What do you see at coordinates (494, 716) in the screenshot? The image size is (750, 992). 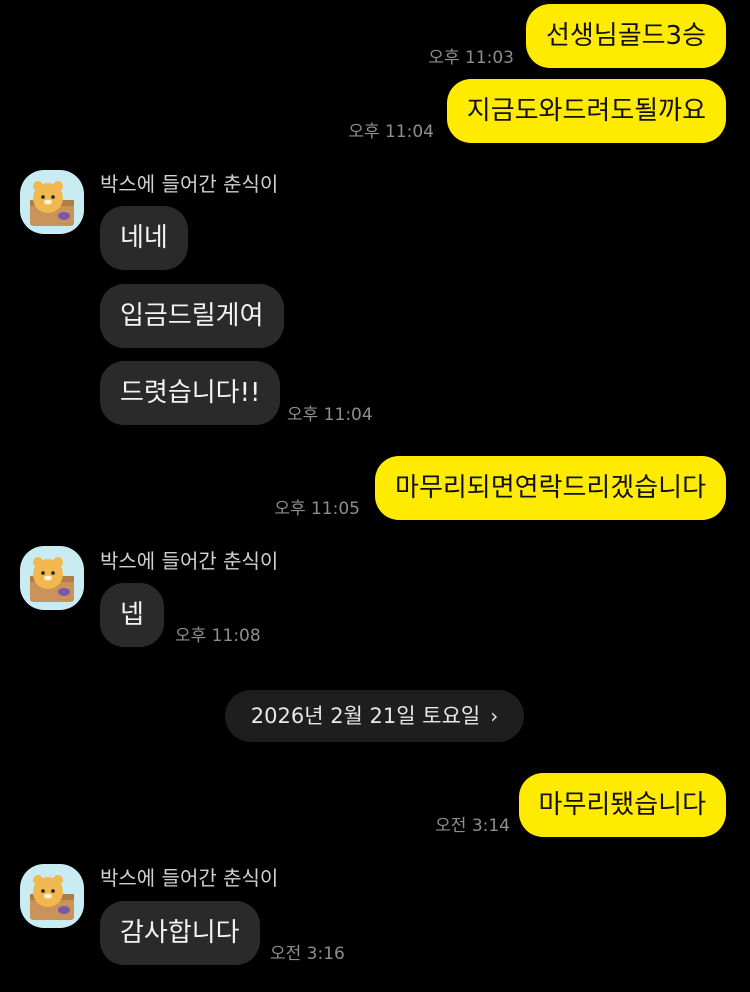 I see `chevron-right-icon: ›` at bounding box center [494, 716].